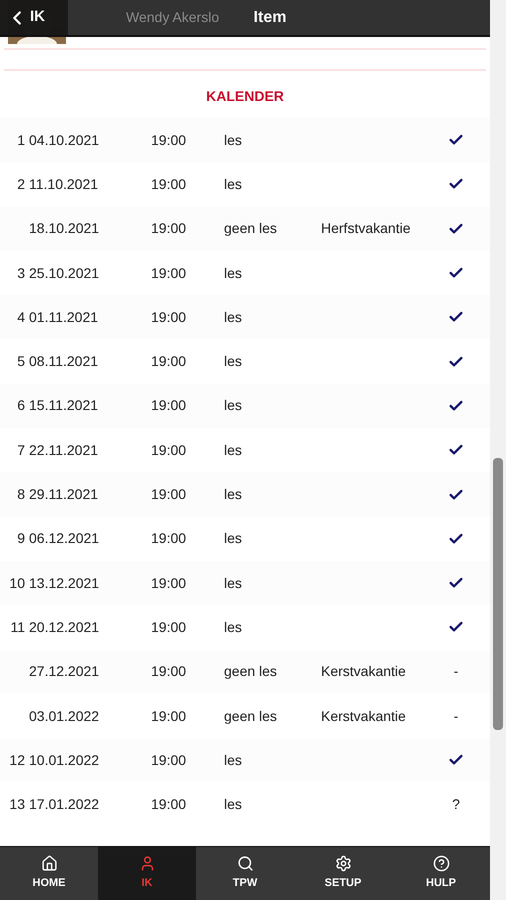 The image size is (506, 900). What do you see at coordinates (64, 582) in the screenshot?
I see `date-cell: 13.12.2021` at bounding box center [64, 582].